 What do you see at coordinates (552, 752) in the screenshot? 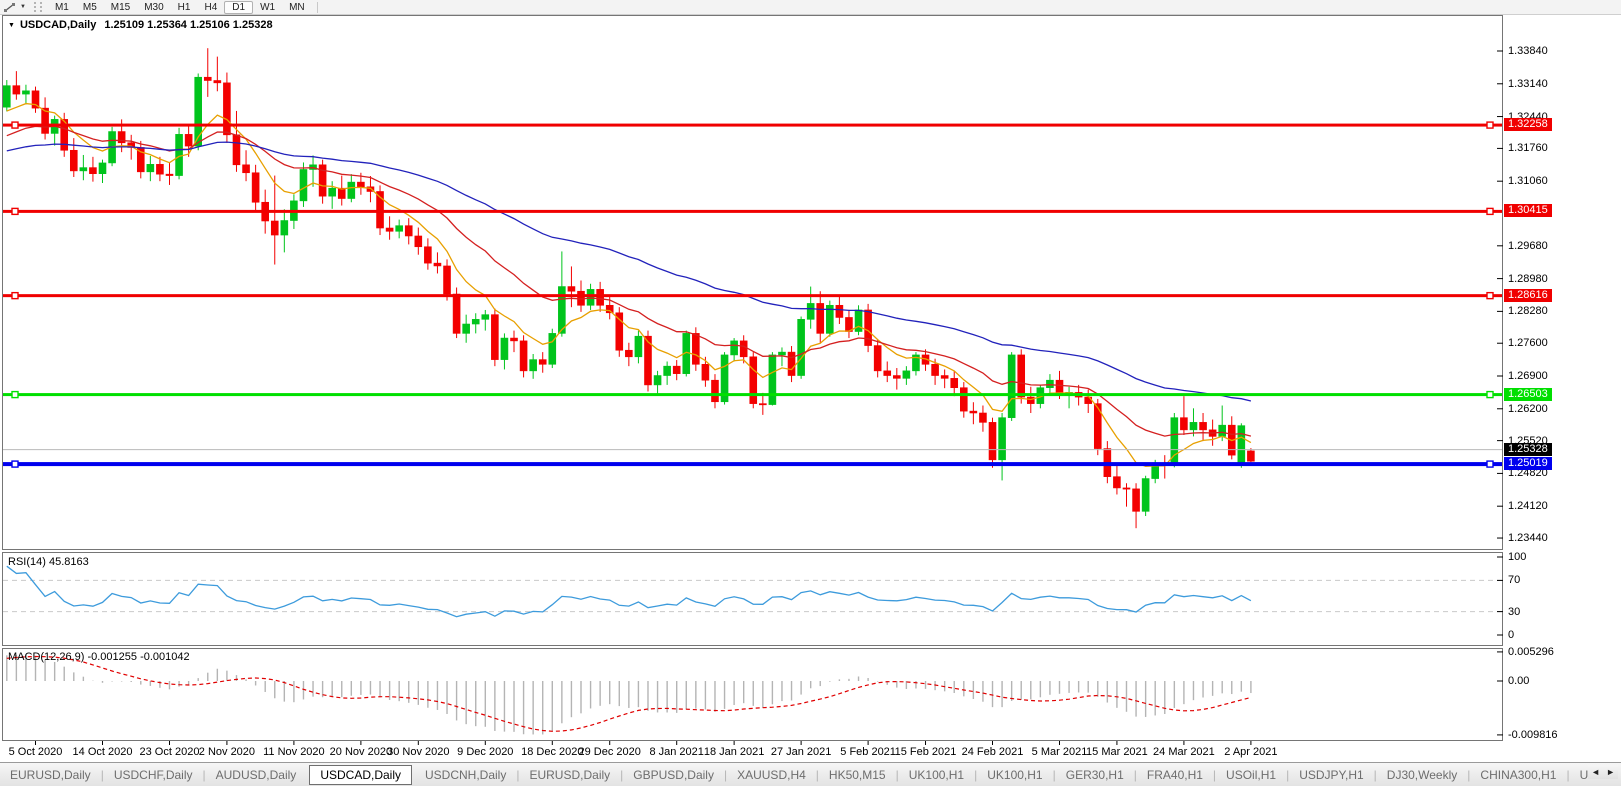
I see `date-tick-label: 18 Dec 2020` at bounding box center [552, 752].